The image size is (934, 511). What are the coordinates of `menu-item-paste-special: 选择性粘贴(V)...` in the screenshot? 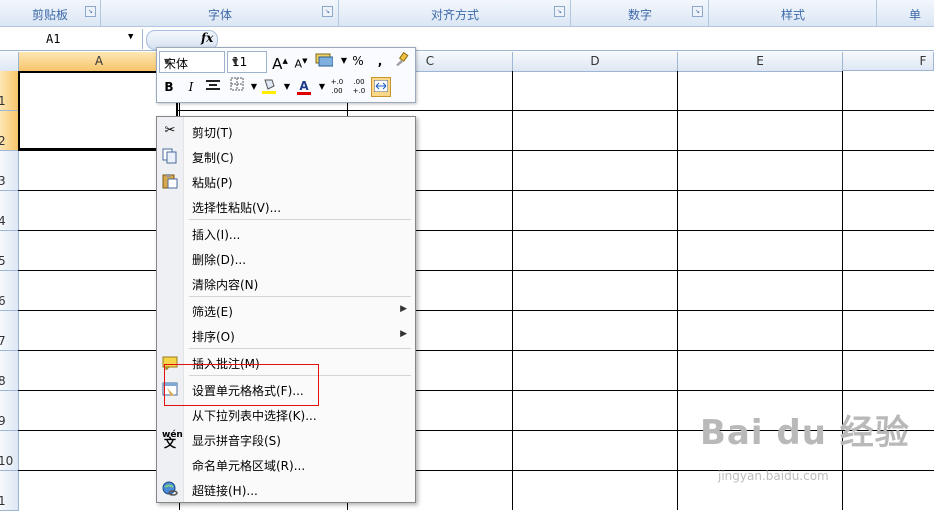 It's located at (286, 206).